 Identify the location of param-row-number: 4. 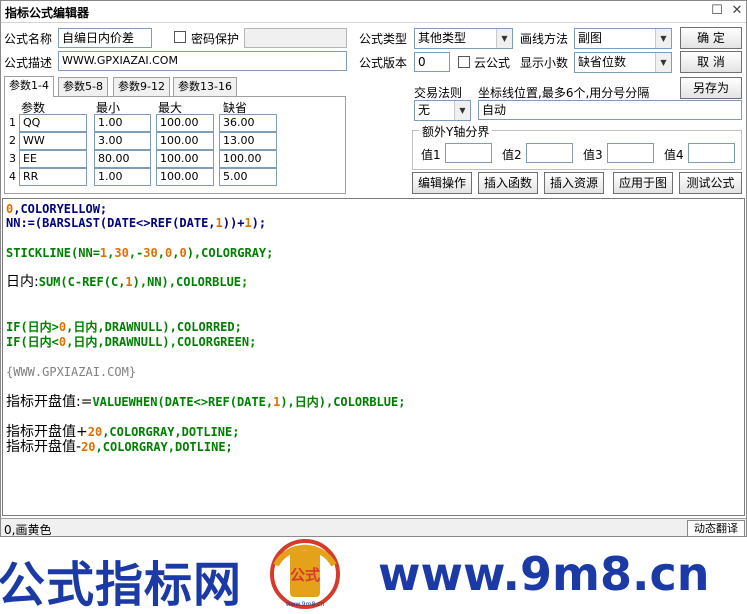
(12, 176).